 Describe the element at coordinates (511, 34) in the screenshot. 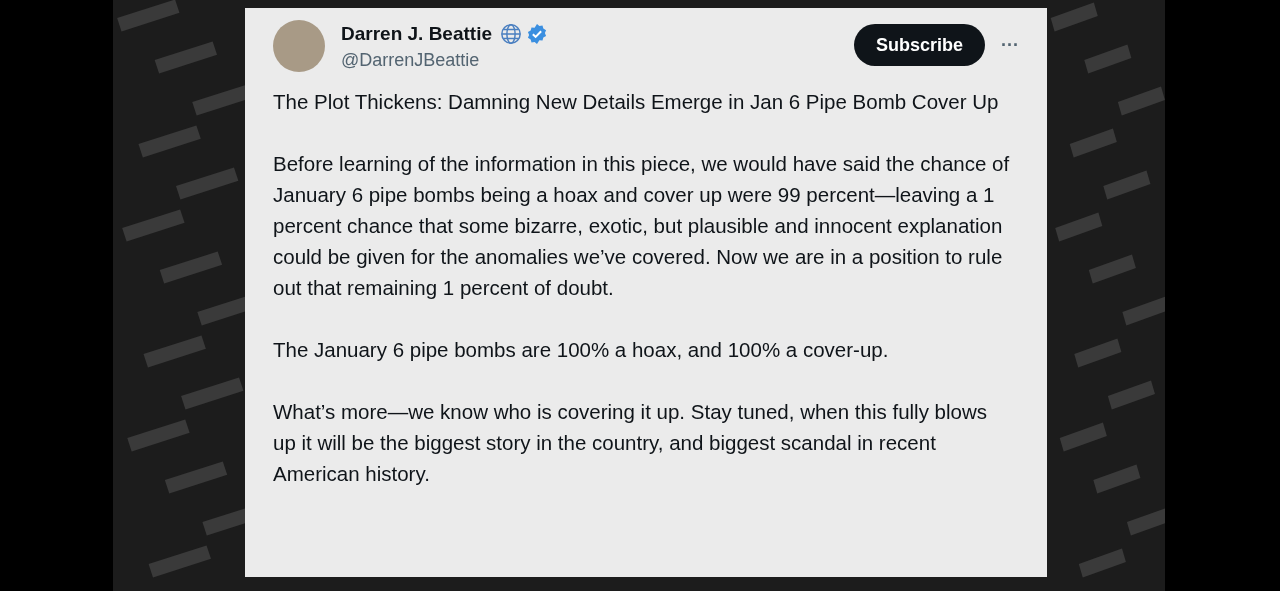

I see `globe-icon` at that location.